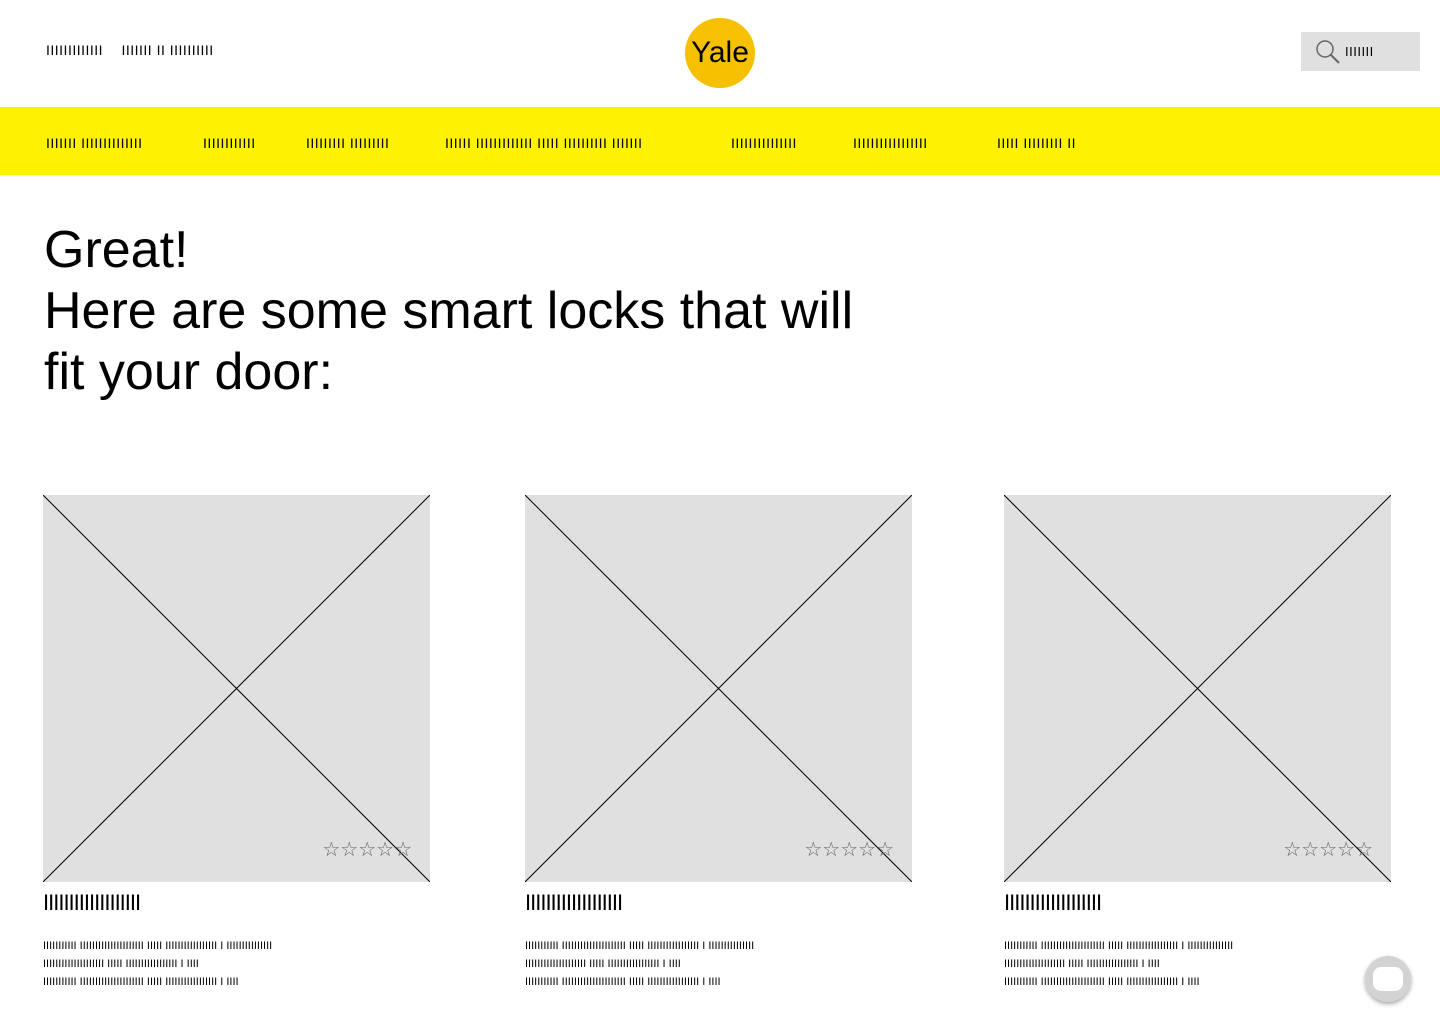 Image resolution: width=1440 pixels, height=1024 pixels. I want to click on logo-text: Yale, so click(720, 52).